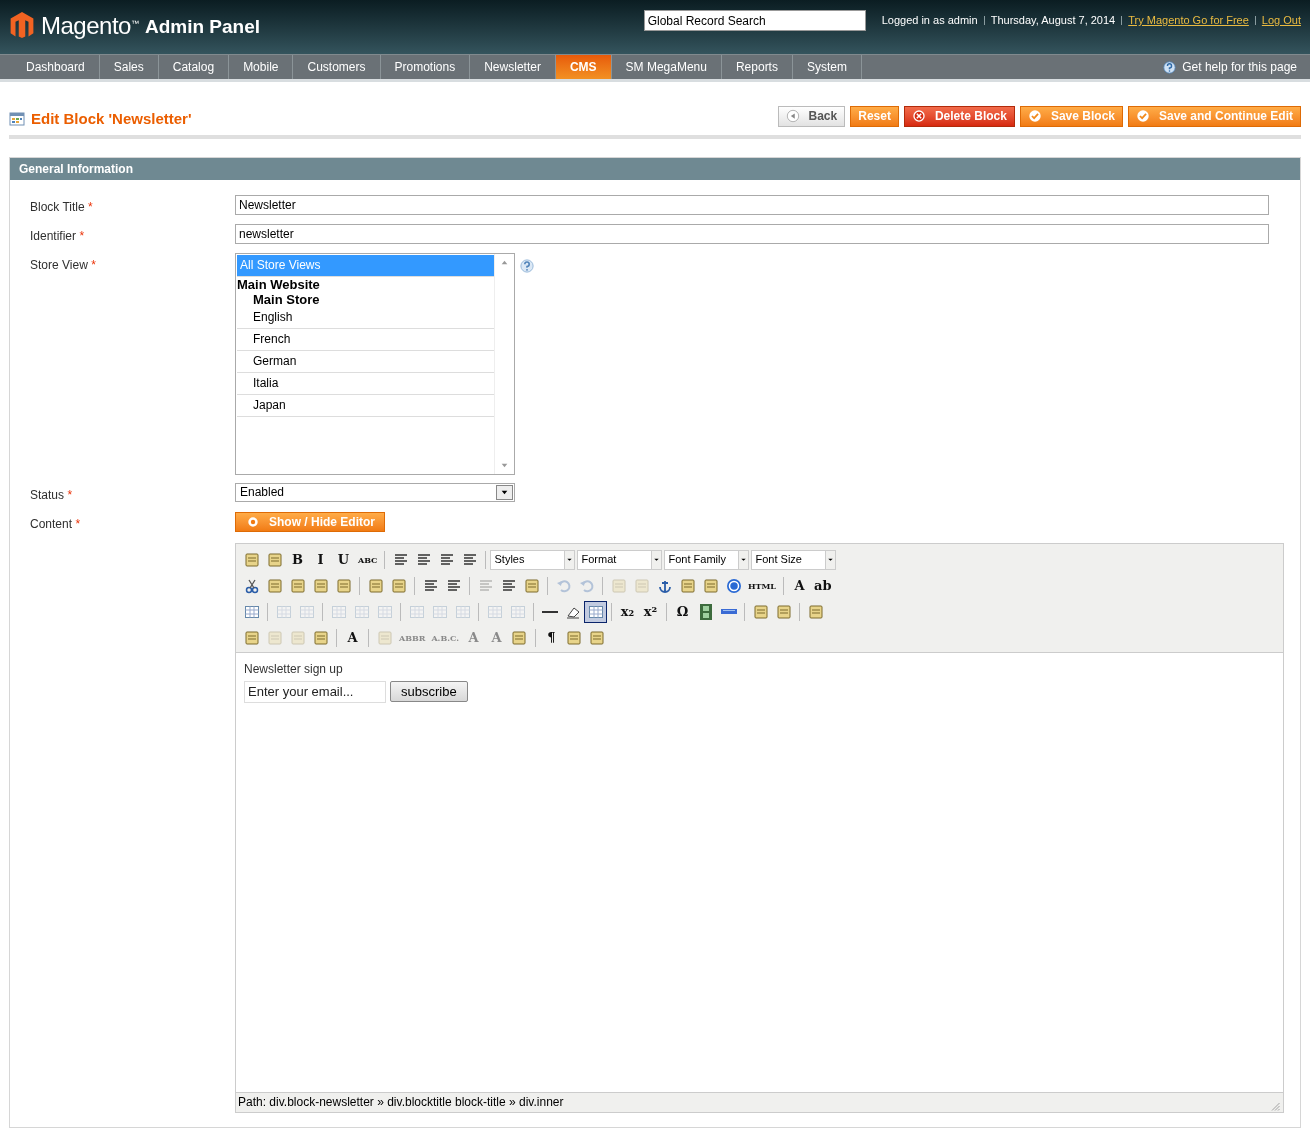  Describe the element at coordinates (365, 317) in the screenshot. I see `store-option: English` at that location.